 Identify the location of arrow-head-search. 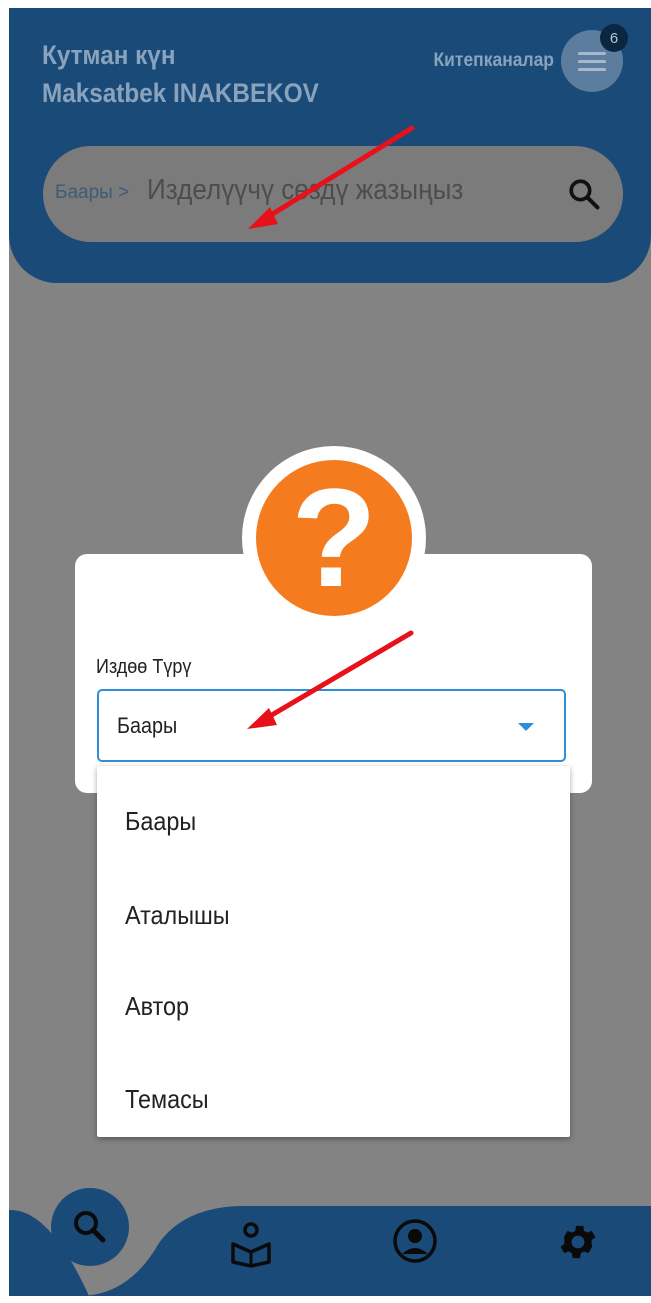
(263, 218).